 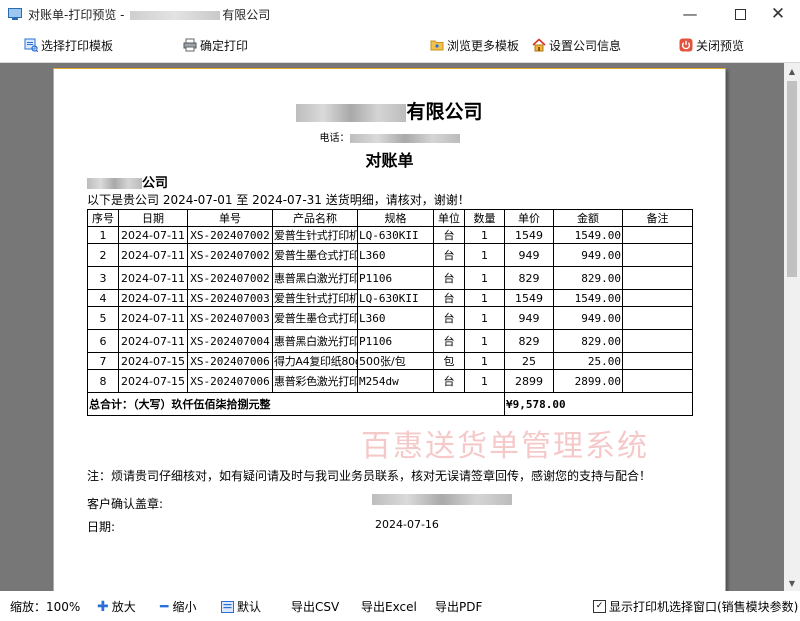 What do you see at coordinates (103, 318) in the screenshot?
I see `cell-no: 5` at bounding box center [103, 318].